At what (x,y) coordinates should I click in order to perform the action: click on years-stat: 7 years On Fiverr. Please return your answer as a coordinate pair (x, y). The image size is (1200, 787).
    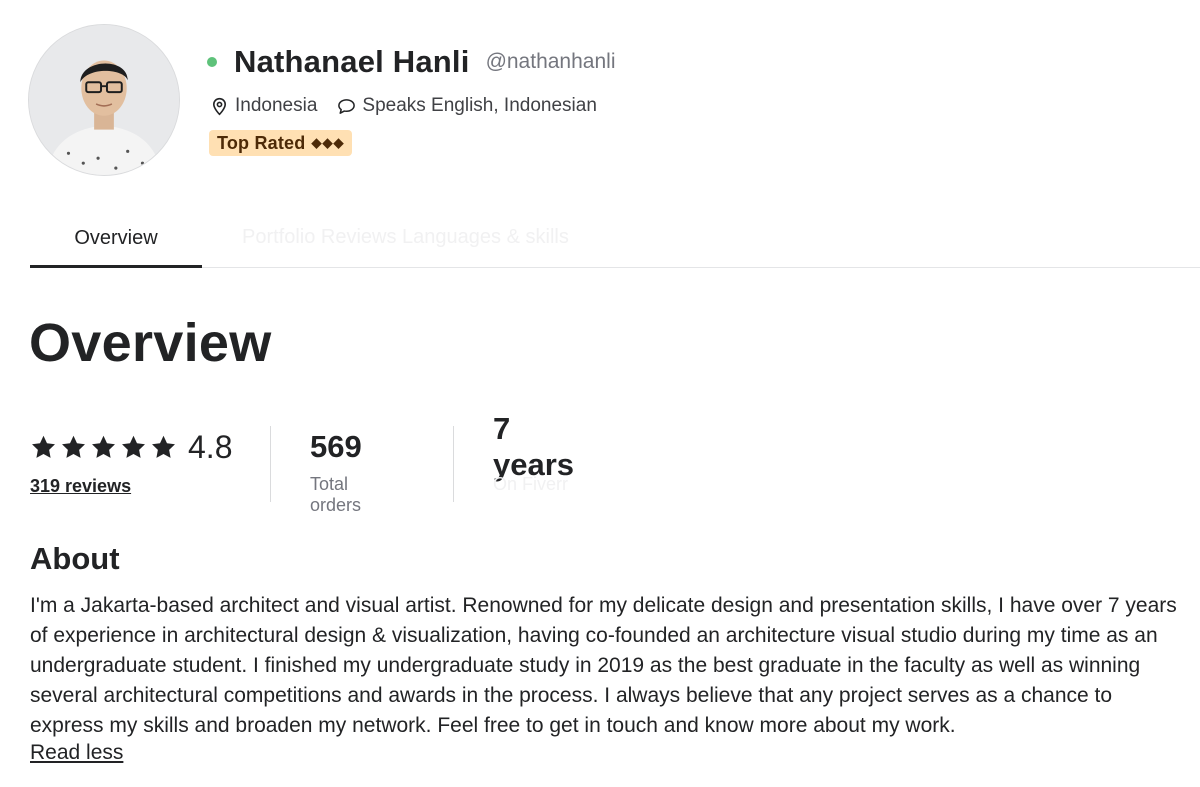
    Looking at the image, I should click on (534, 453).